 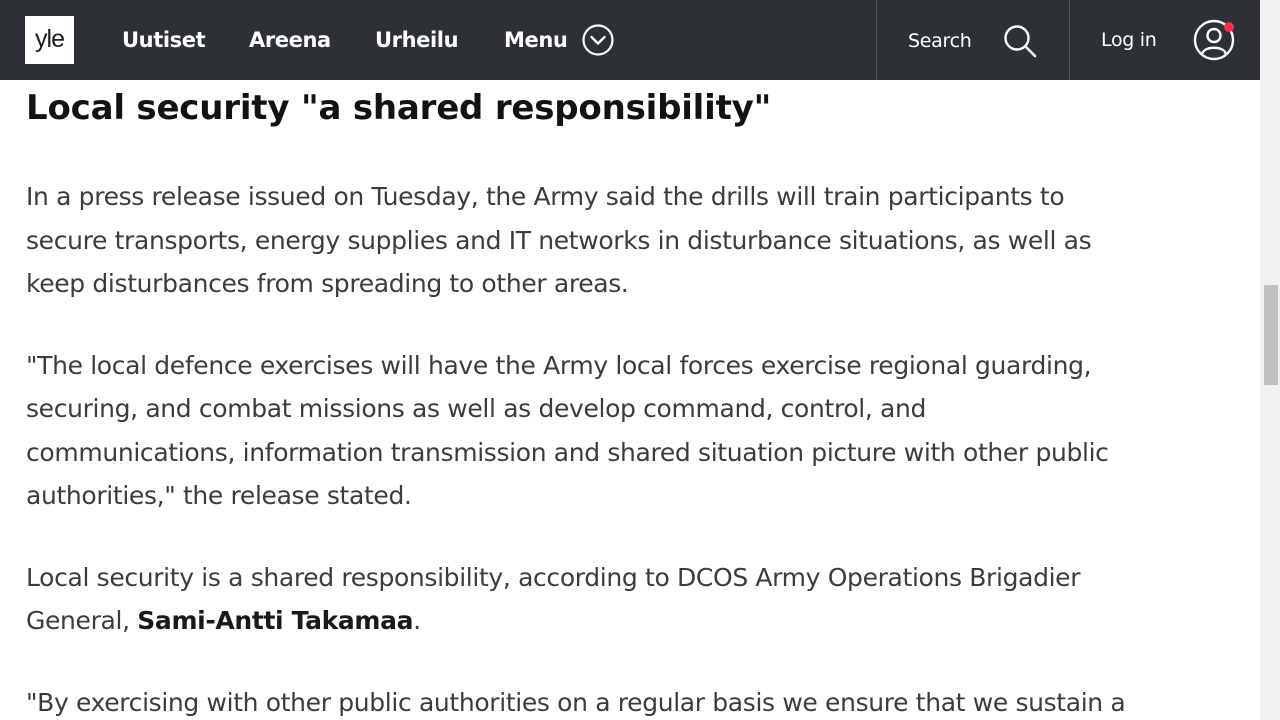 What do you see at coordinates (940, 40) in the screenshot?
I see `search-button: Search` at bounding box center [940, 40].